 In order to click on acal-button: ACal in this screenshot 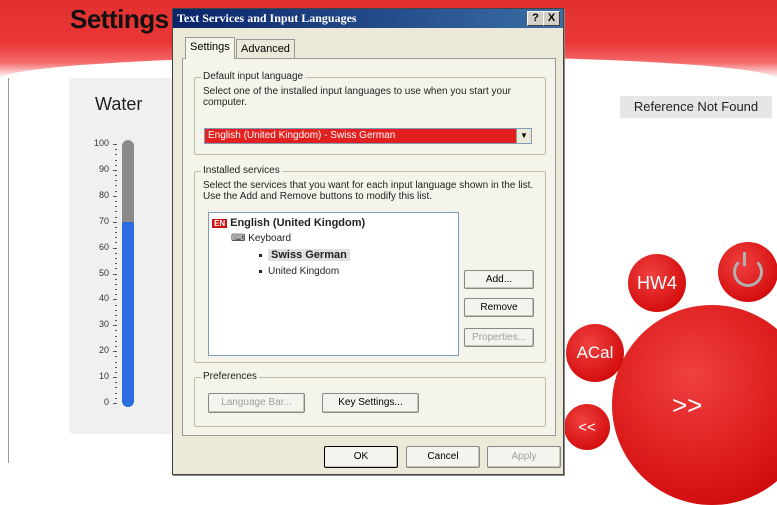, I will do `click(595, 353)`.